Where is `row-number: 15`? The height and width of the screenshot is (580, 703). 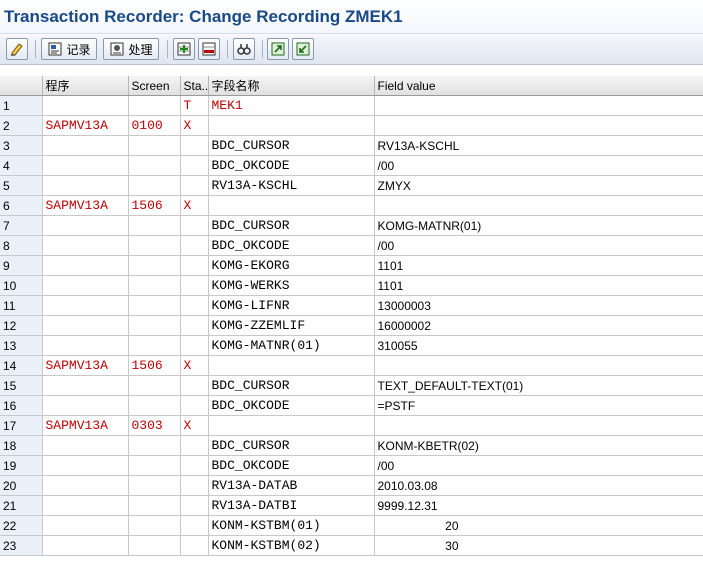 row-number: 15 is located at coordinates (21, 385).